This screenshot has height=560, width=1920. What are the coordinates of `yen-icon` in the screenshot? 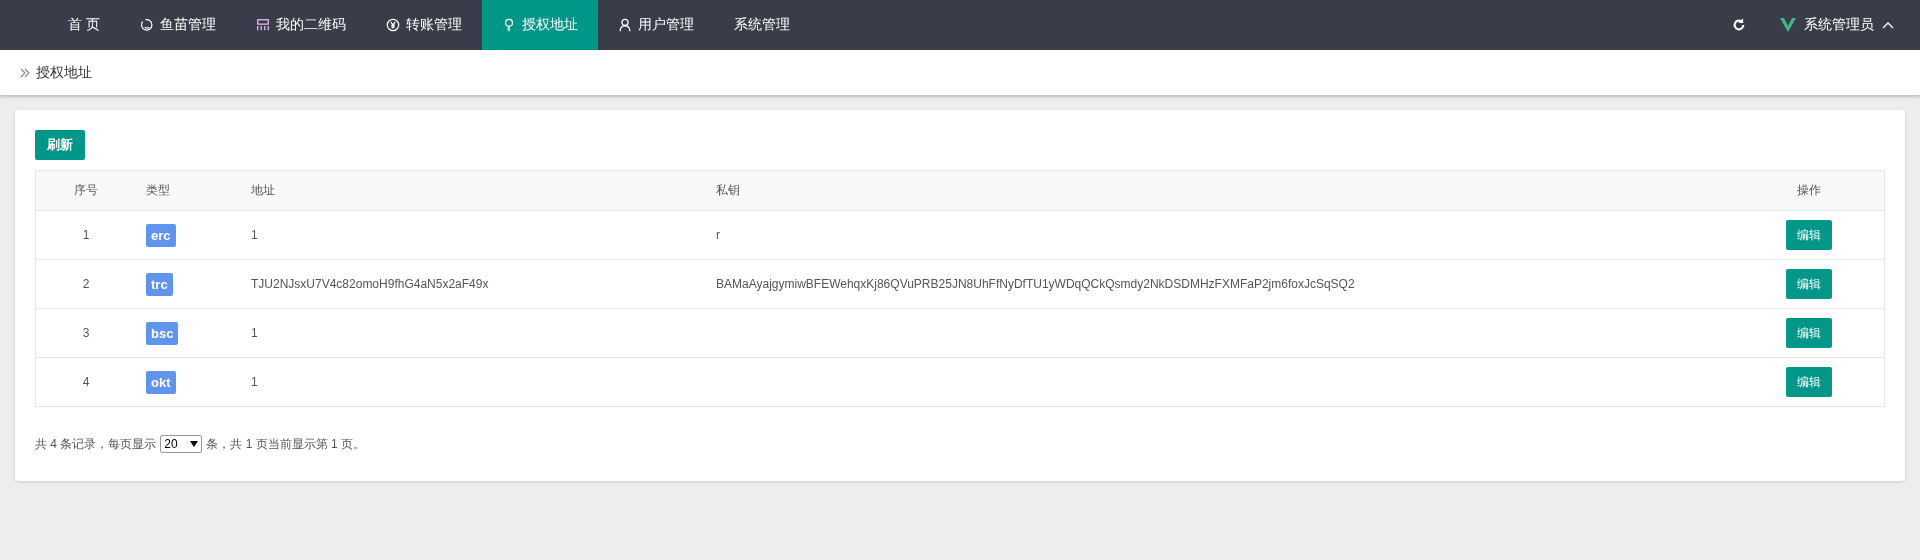 It's located at (392, 25).